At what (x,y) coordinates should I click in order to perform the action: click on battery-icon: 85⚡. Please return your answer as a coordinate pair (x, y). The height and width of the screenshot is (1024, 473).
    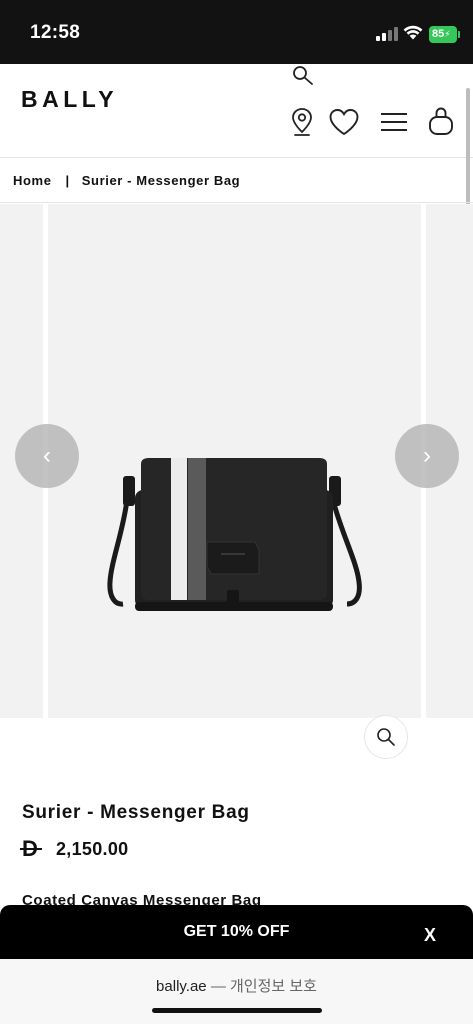
    Looking at the image, I should click on (444, 34).